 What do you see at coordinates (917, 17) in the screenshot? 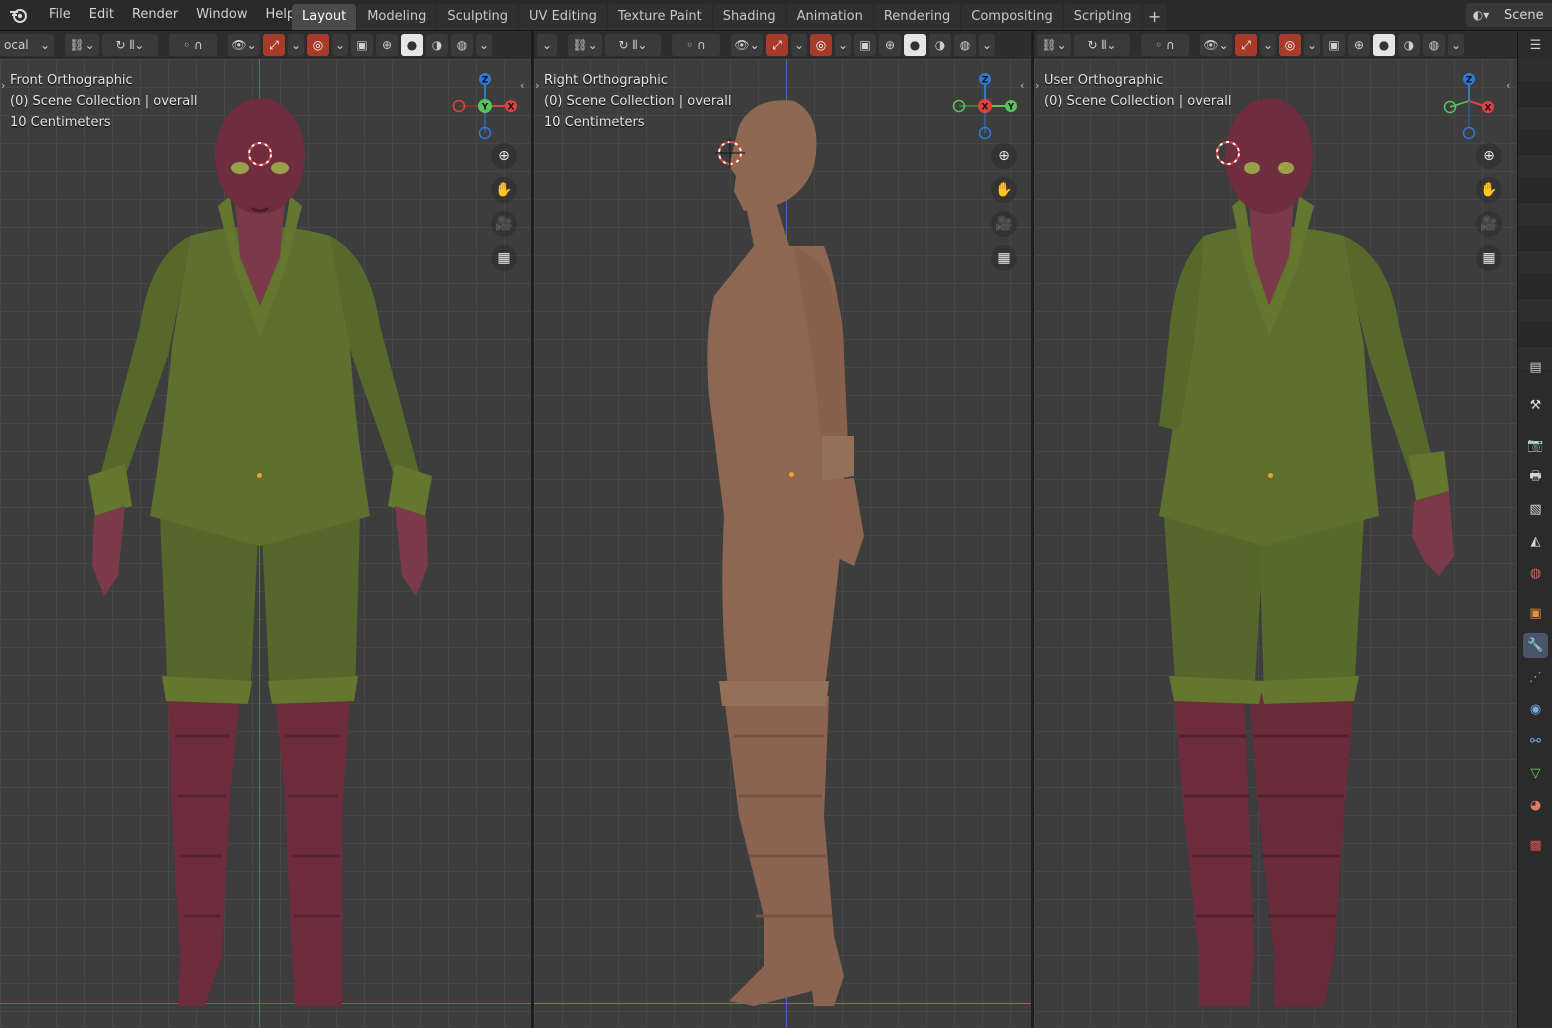
I see `tab-rendering: Rendering` at bounding box center [917, 17].